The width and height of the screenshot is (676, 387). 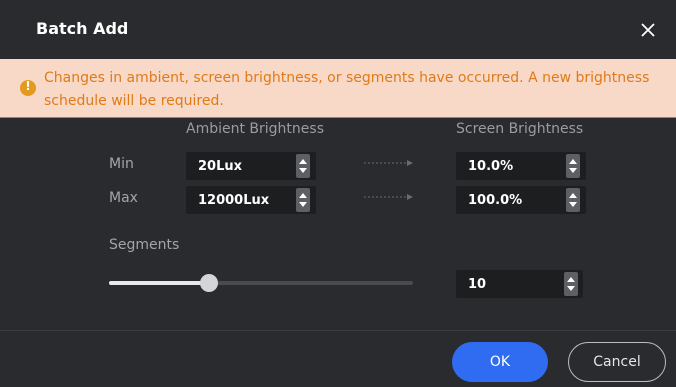 What do you see at coordinates (303, 200) in the screenshot?
I see `ambient-max-stepper` at bounding box center [303, 200].